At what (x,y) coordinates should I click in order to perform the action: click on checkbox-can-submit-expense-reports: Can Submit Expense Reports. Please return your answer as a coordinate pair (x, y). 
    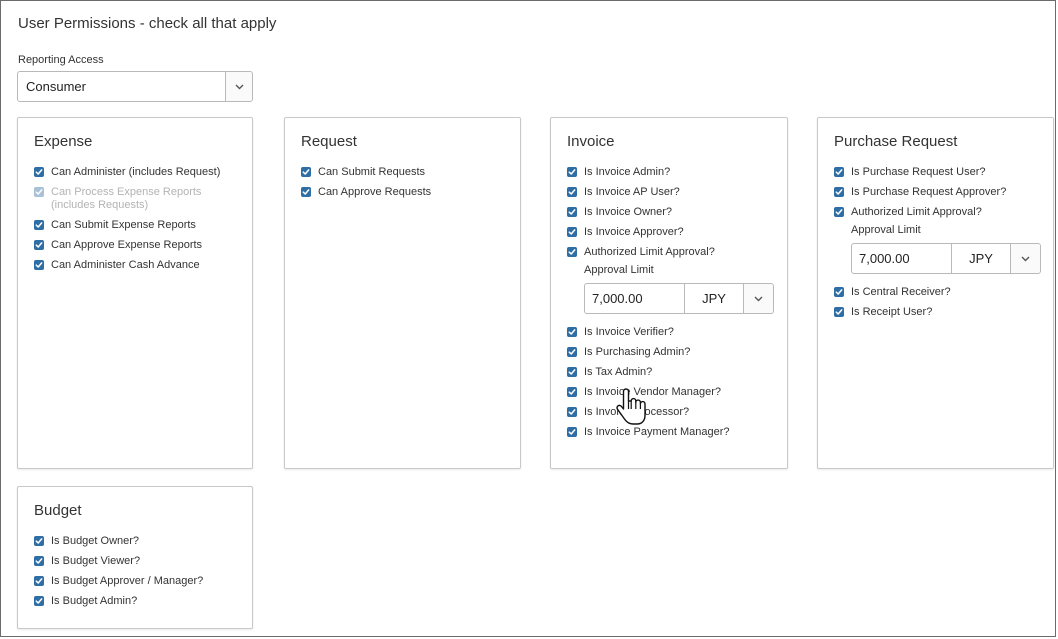
    Looking at the image, I should click on (139, 225).